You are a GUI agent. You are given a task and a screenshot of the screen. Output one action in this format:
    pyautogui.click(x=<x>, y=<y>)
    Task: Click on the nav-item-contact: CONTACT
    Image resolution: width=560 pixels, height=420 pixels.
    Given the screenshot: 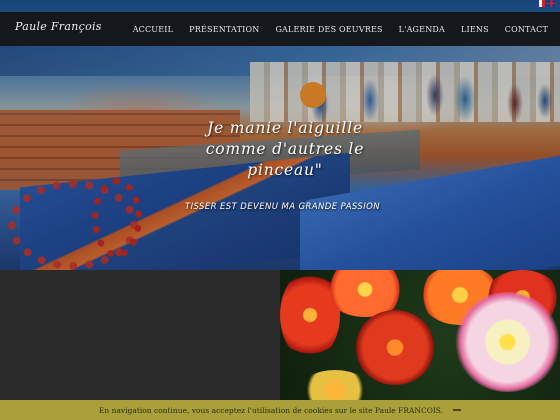 What is the action you would take?
    pyautogui.click(x=528, y=29)
    